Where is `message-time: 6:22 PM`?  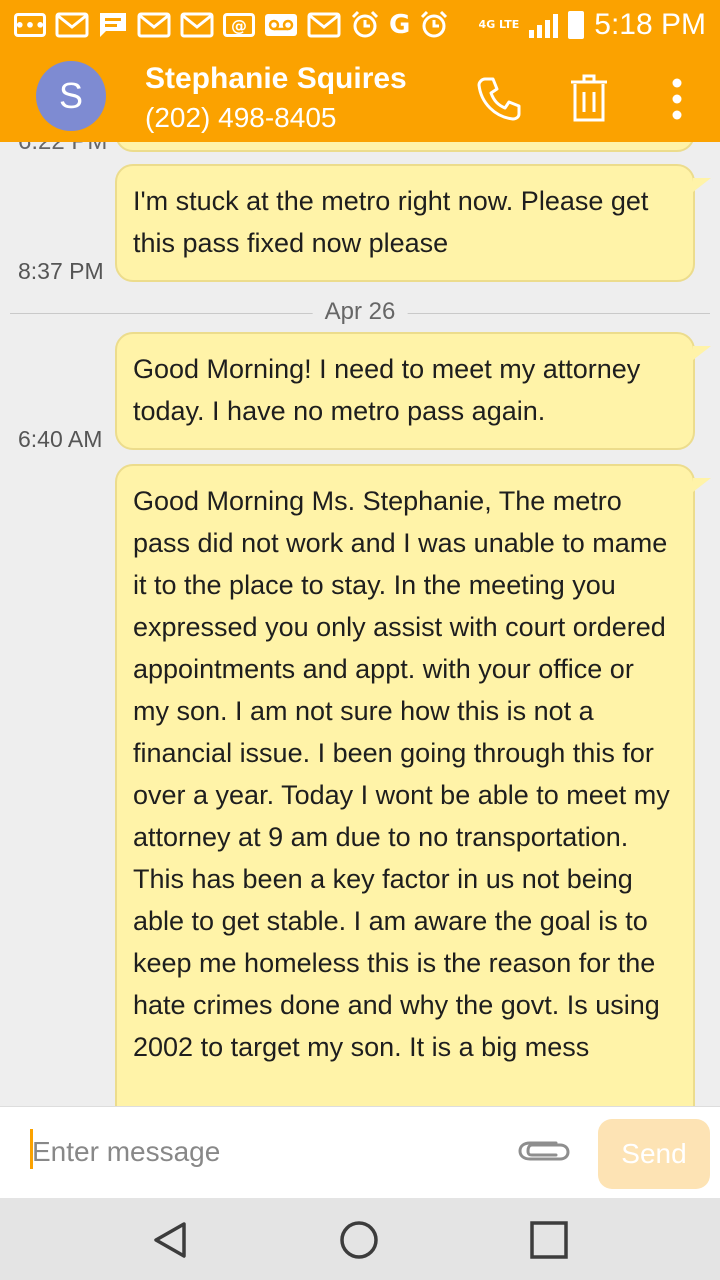
message-time: 6:22 PM is located at coordinates (62, 149).